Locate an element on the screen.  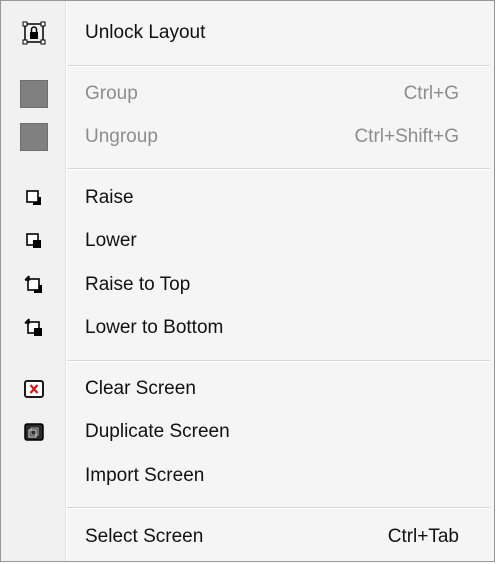
menu-item-label: Ungroup is located at coordinates (121, 136).